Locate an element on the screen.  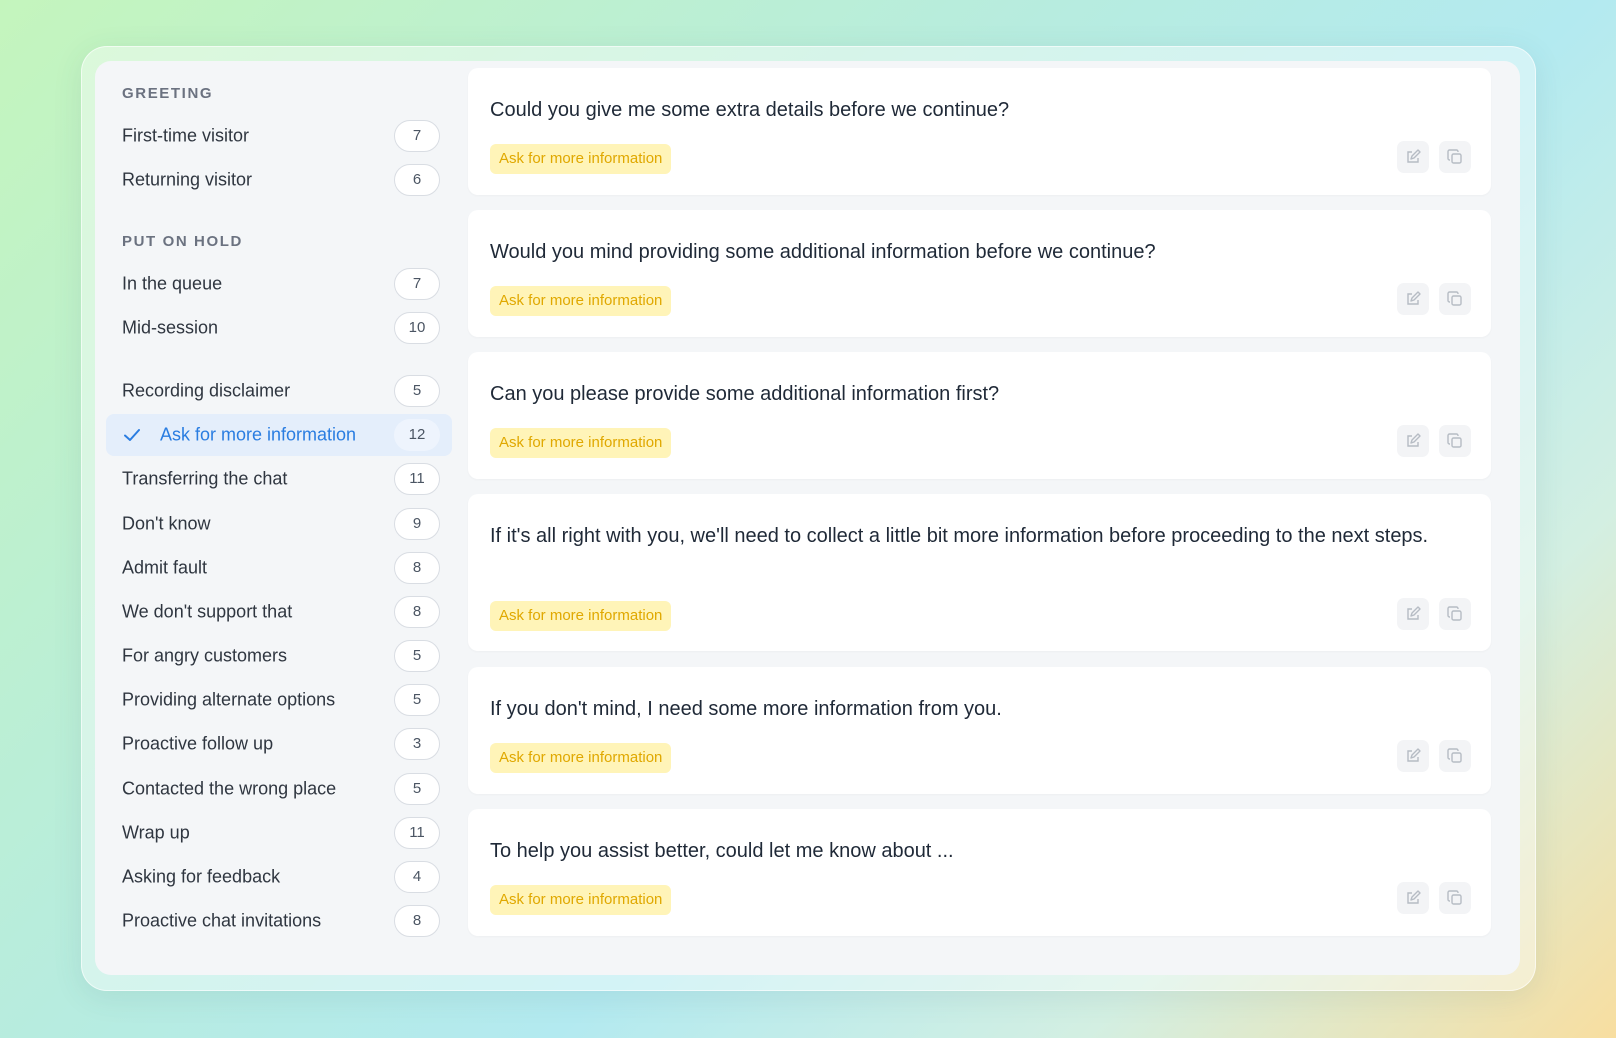
sidebar-item-admit-fault: Admit fault 8 is located at coordinates (279, 568).